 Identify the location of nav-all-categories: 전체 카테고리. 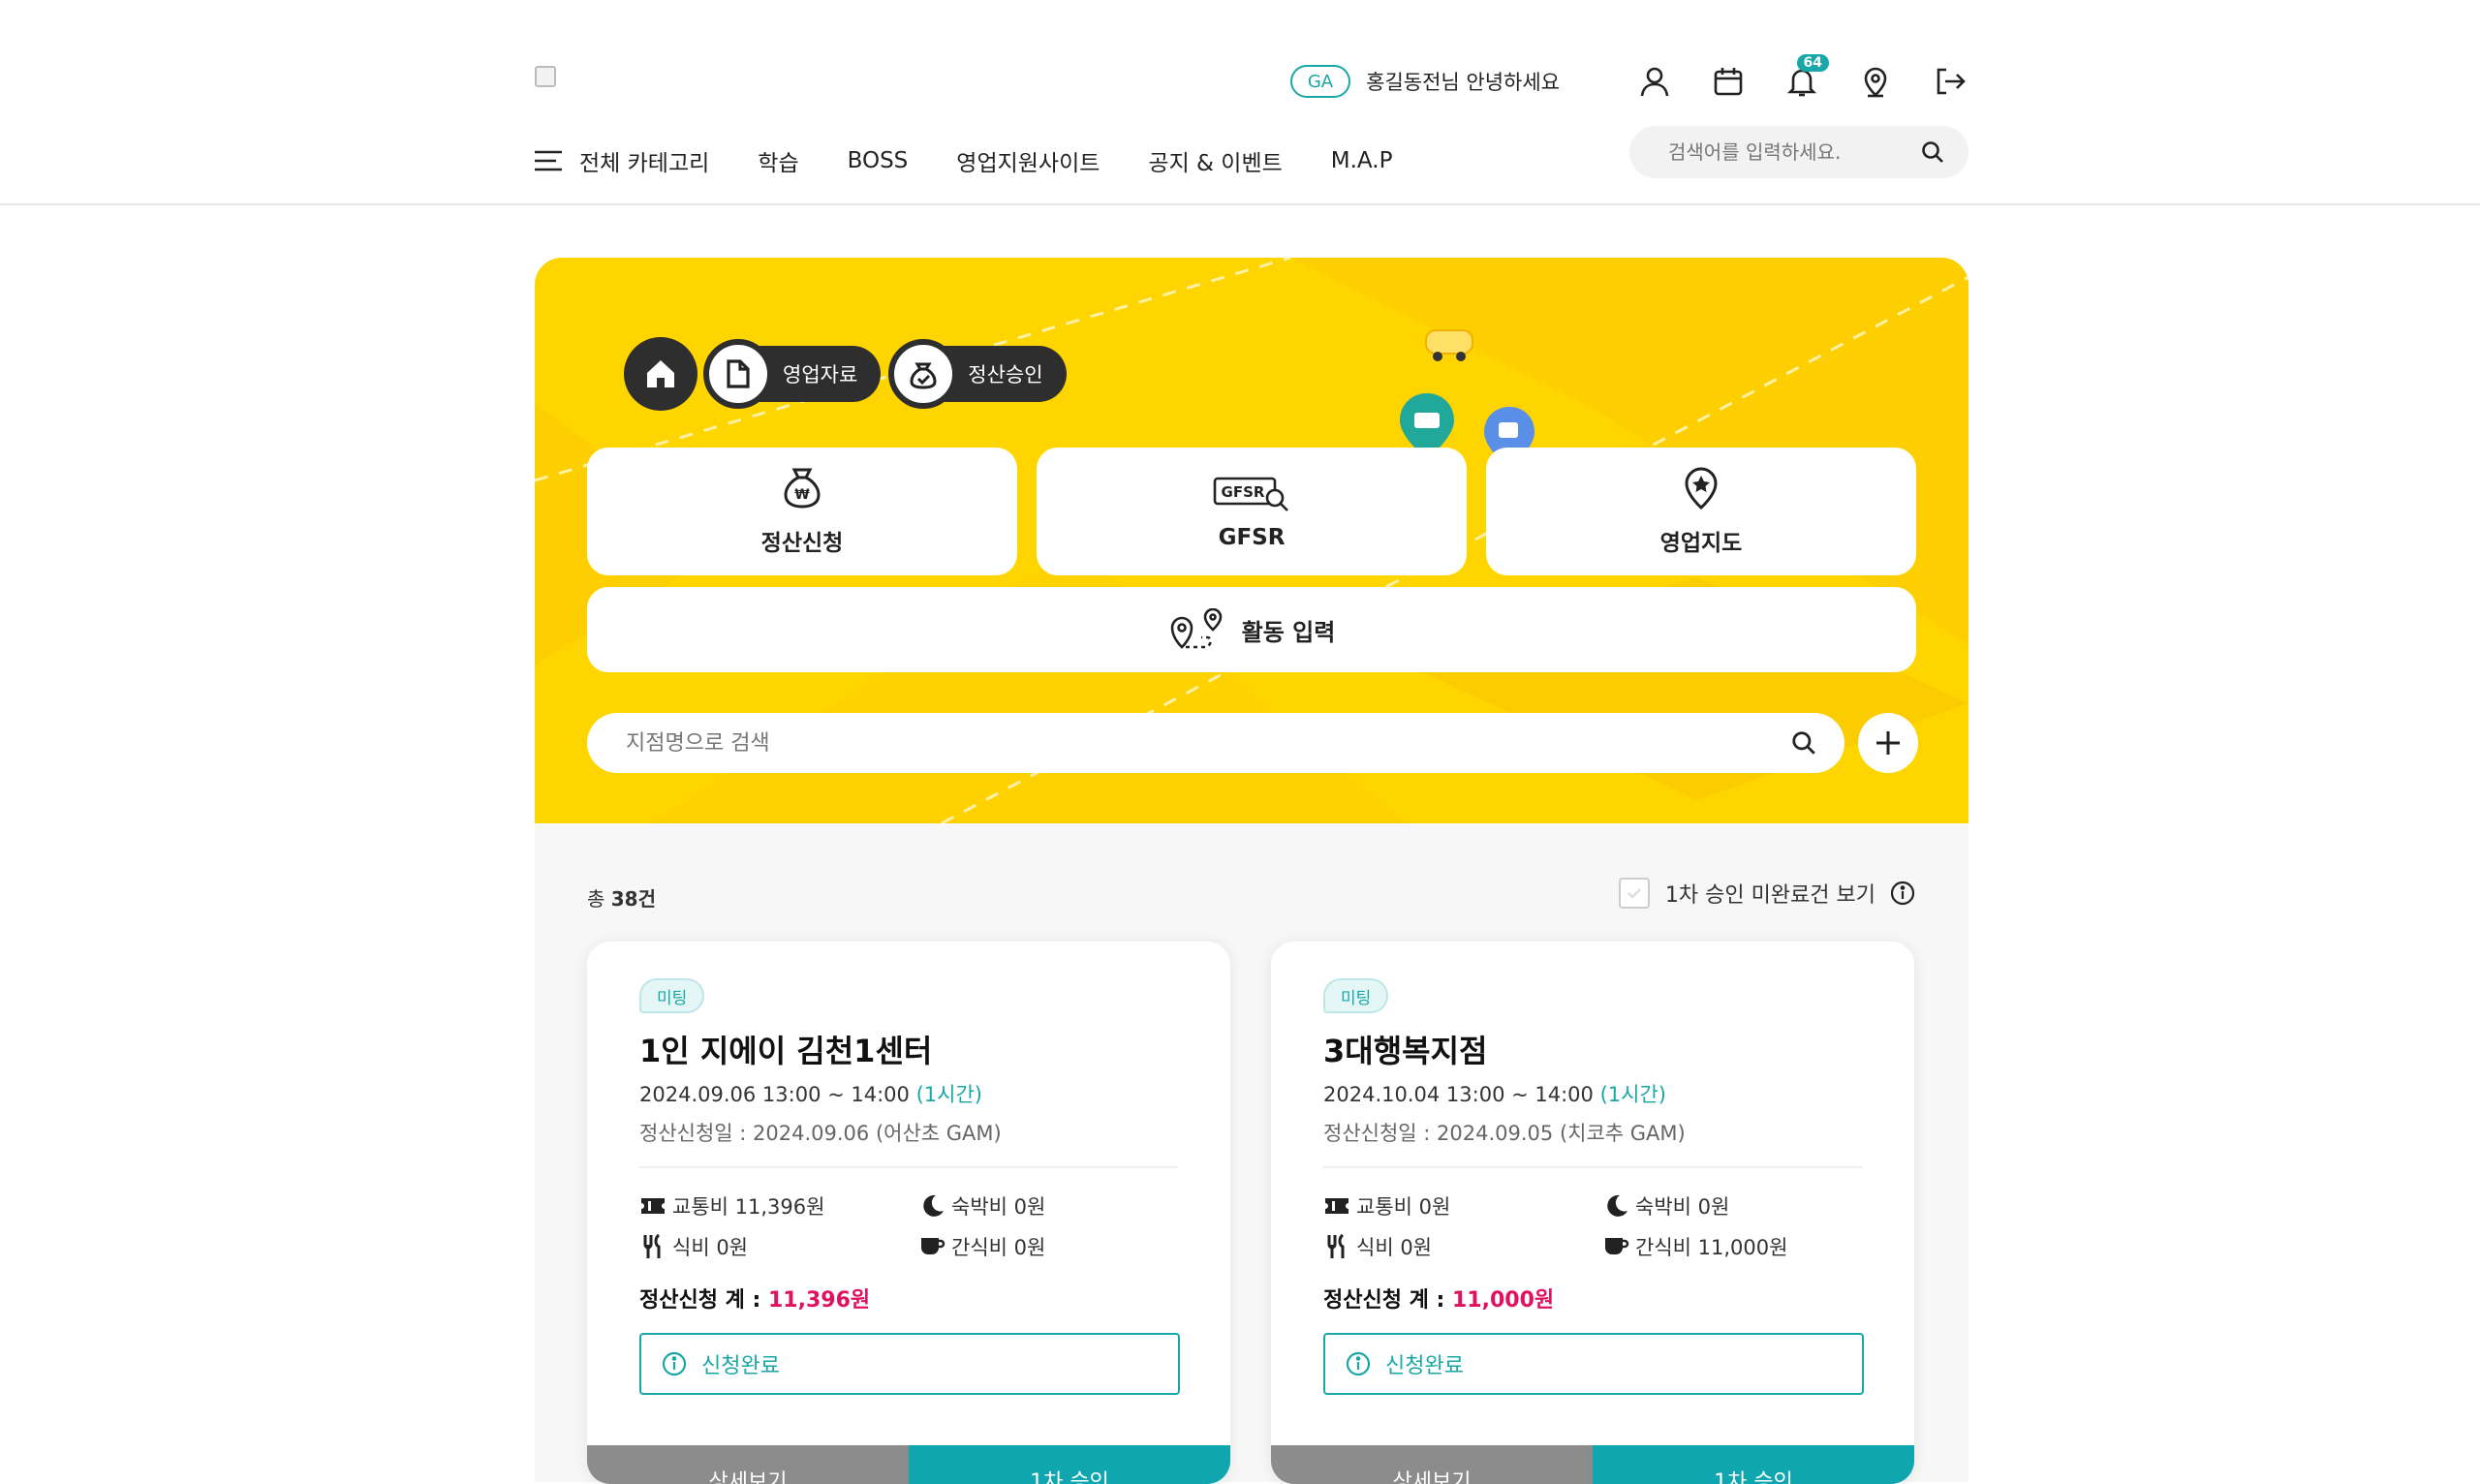
(644, 160).